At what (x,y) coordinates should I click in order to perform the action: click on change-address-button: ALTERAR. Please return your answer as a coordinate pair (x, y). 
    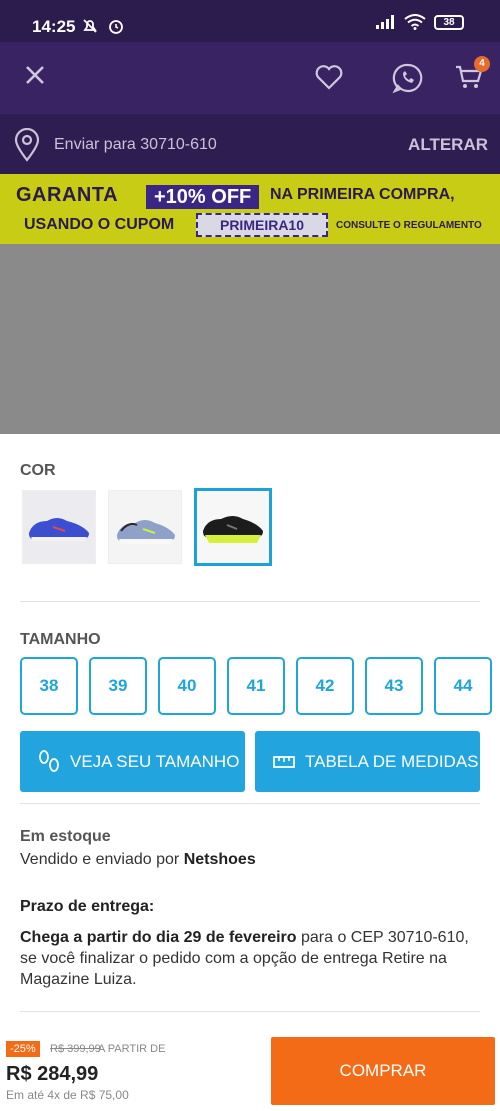
    Looking at the image, I should click on (448, 145).